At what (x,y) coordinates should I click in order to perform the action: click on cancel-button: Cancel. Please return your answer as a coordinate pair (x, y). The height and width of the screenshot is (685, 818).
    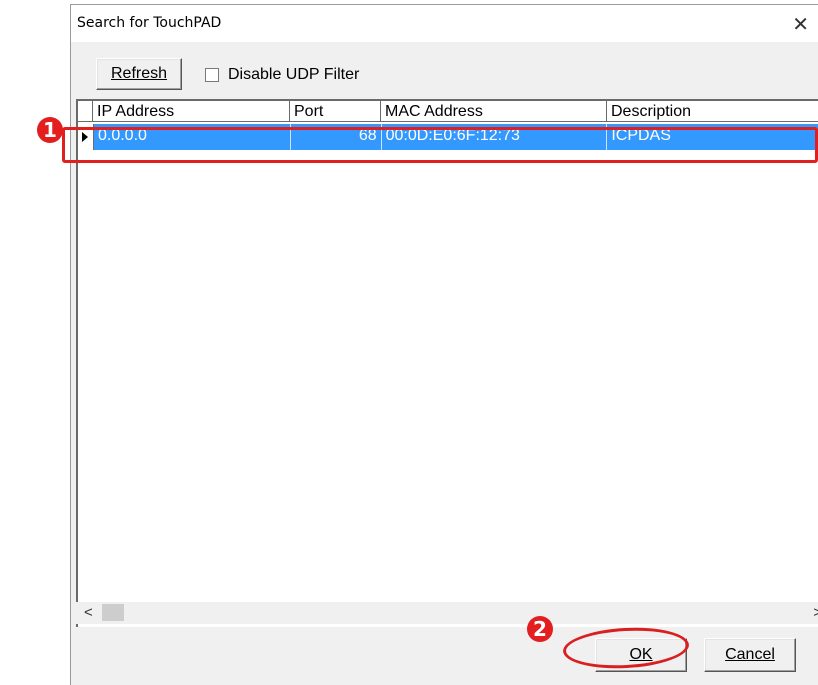
    Looking at the image, I should click on (750, 655).